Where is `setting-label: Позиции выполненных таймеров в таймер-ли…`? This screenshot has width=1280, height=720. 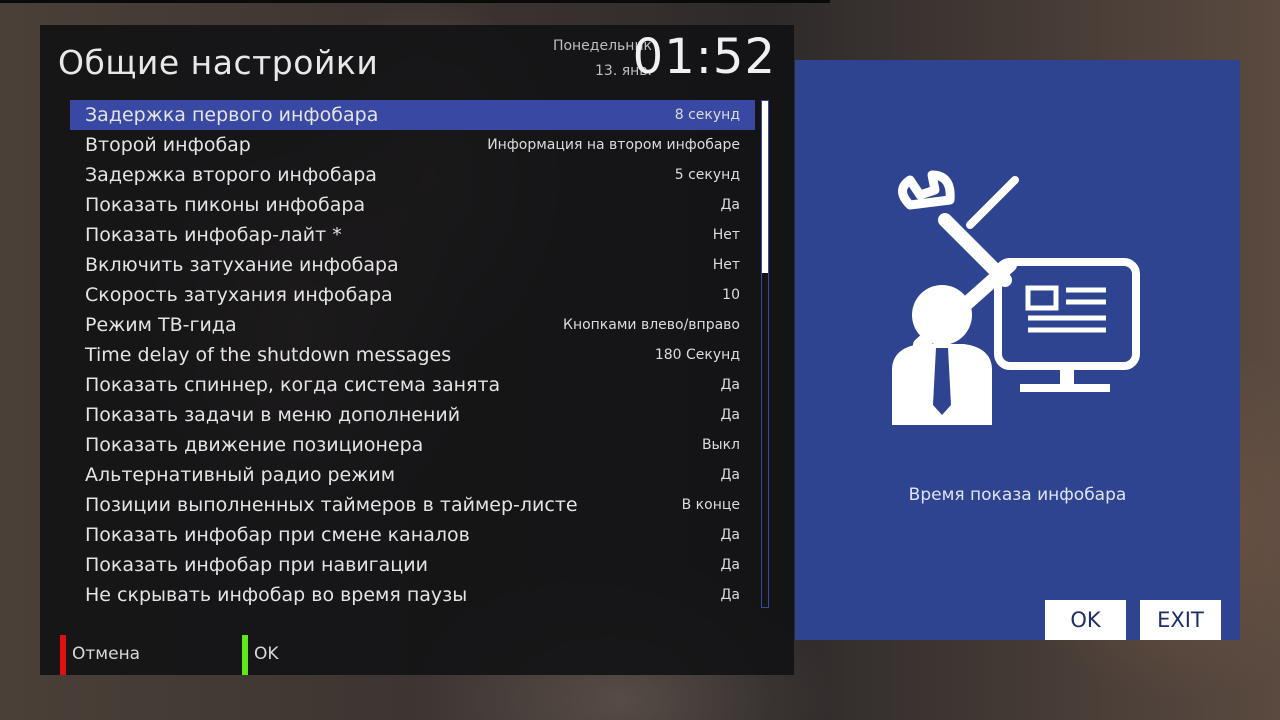
setting-label: Позиции выполненных таймеров в таймер-ли… is located at coordinates (331, 505).